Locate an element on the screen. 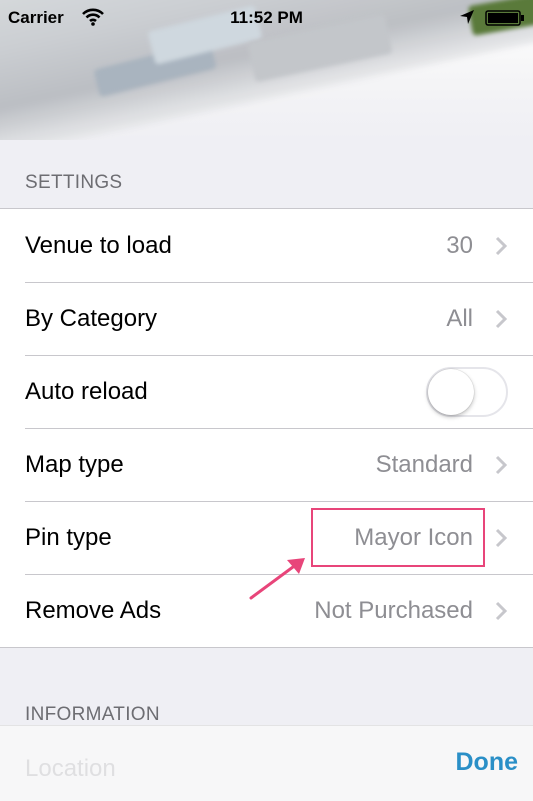 This screenshot has height=801, width=533. row-label: Map type is located at coordinates (74, 464).